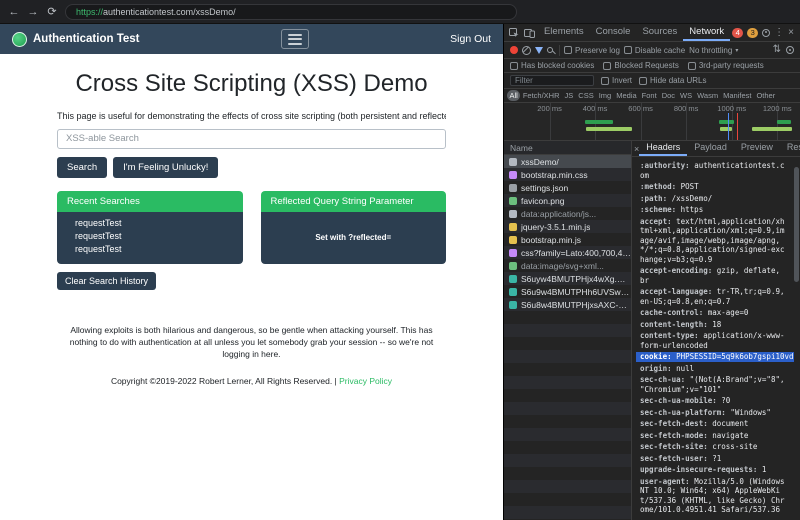 This screenshot has height=520, width=800. What do you see at coordinates (686, 95) in the screenshot?
I see `filter-chip-ws: WS` at bounding box center [686, 95].